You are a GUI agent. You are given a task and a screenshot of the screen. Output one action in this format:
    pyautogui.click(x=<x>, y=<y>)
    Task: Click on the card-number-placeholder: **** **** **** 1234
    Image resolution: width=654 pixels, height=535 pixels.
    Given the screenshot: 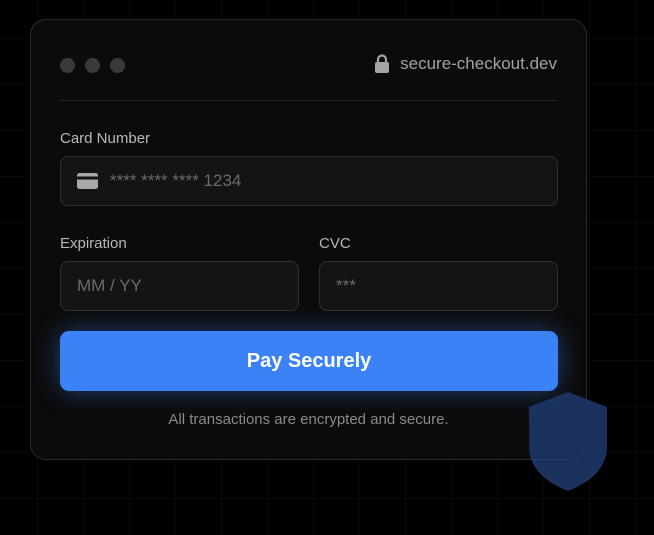 What is the action you would take?
    pyautogui.click(x=176, y=180)
    